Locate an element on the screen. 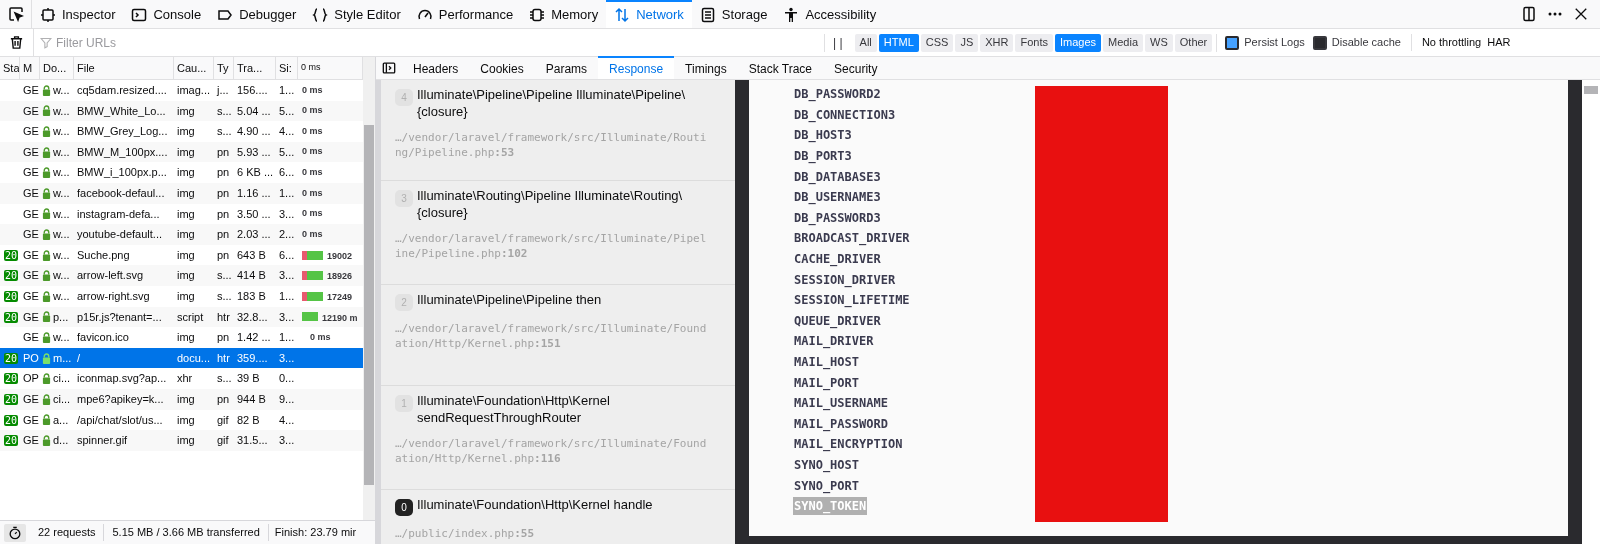 Image resolution: width=1600 pixels, height=544 pixels. request-row: GE w... youtube-default... img pn 2.03 ... 2... 0 ms is located at coordinates (181, 234).